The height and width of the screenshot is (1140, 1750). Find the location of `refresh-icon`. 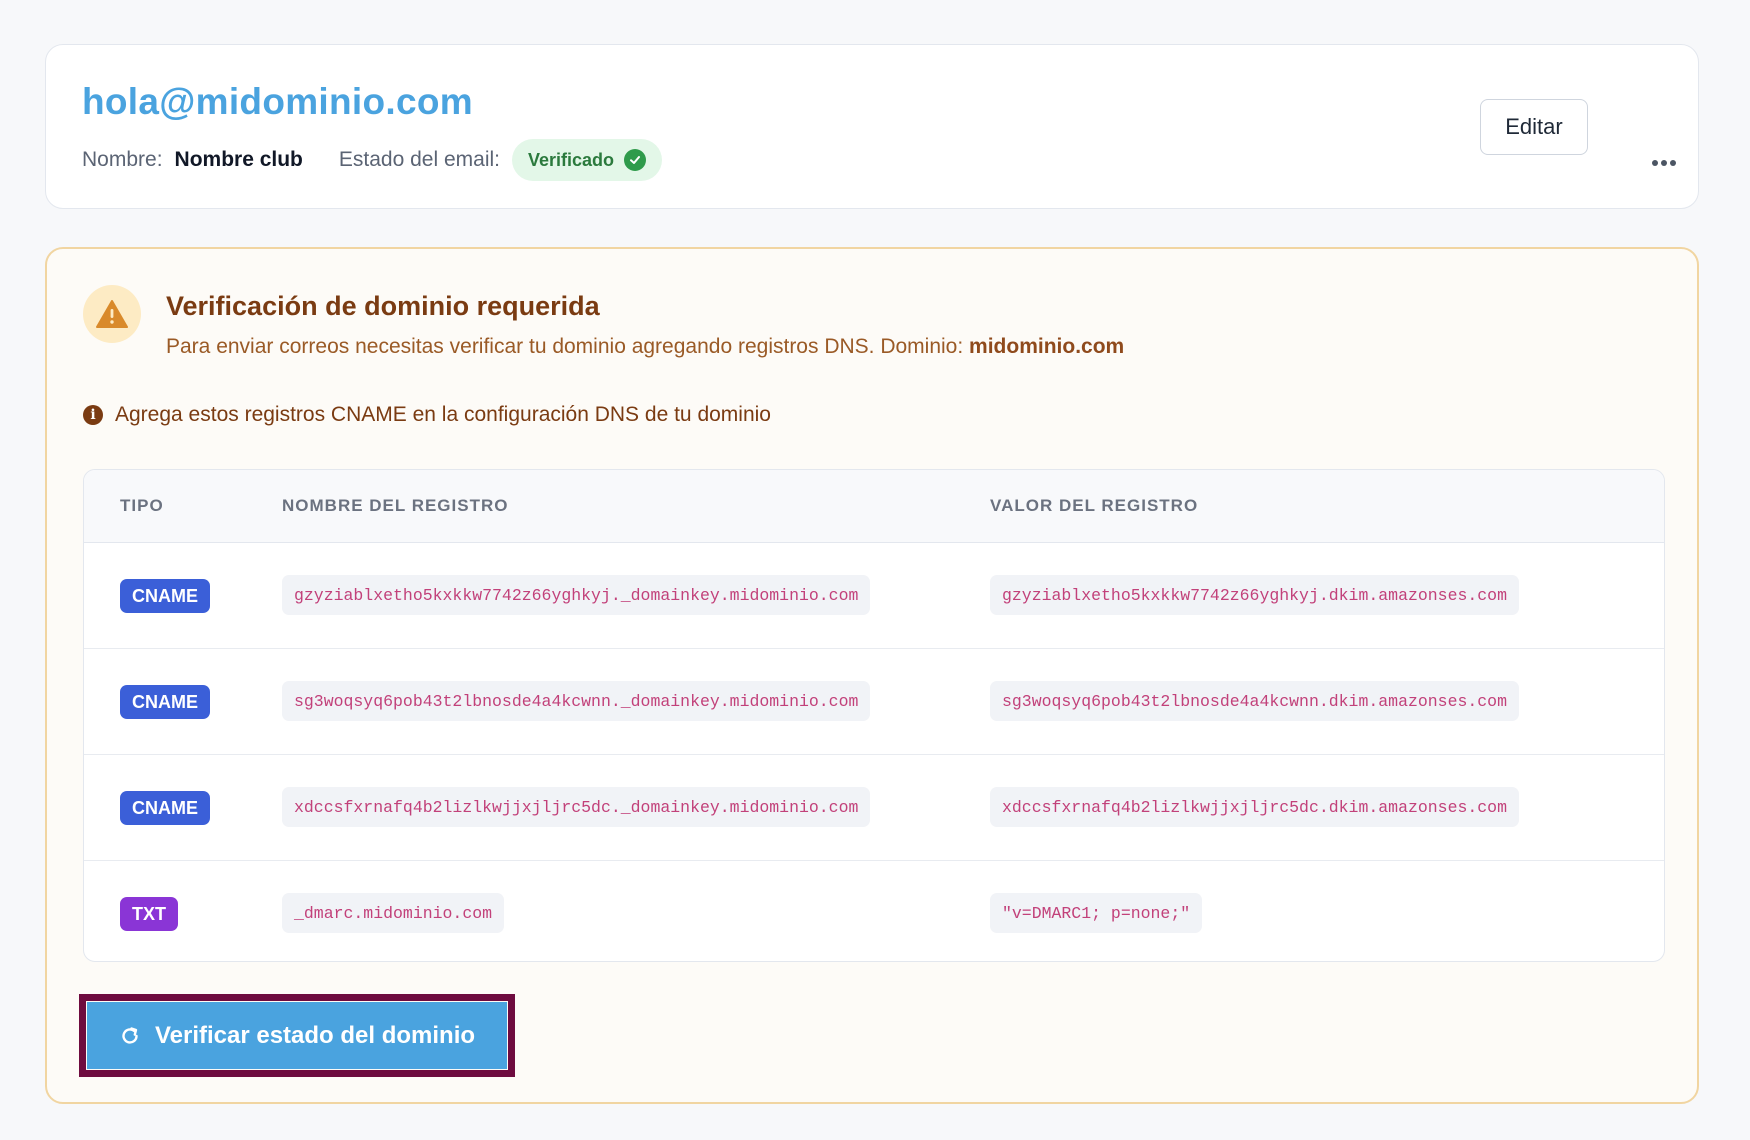

refresh-icon is located at coordinates (130, 1036).